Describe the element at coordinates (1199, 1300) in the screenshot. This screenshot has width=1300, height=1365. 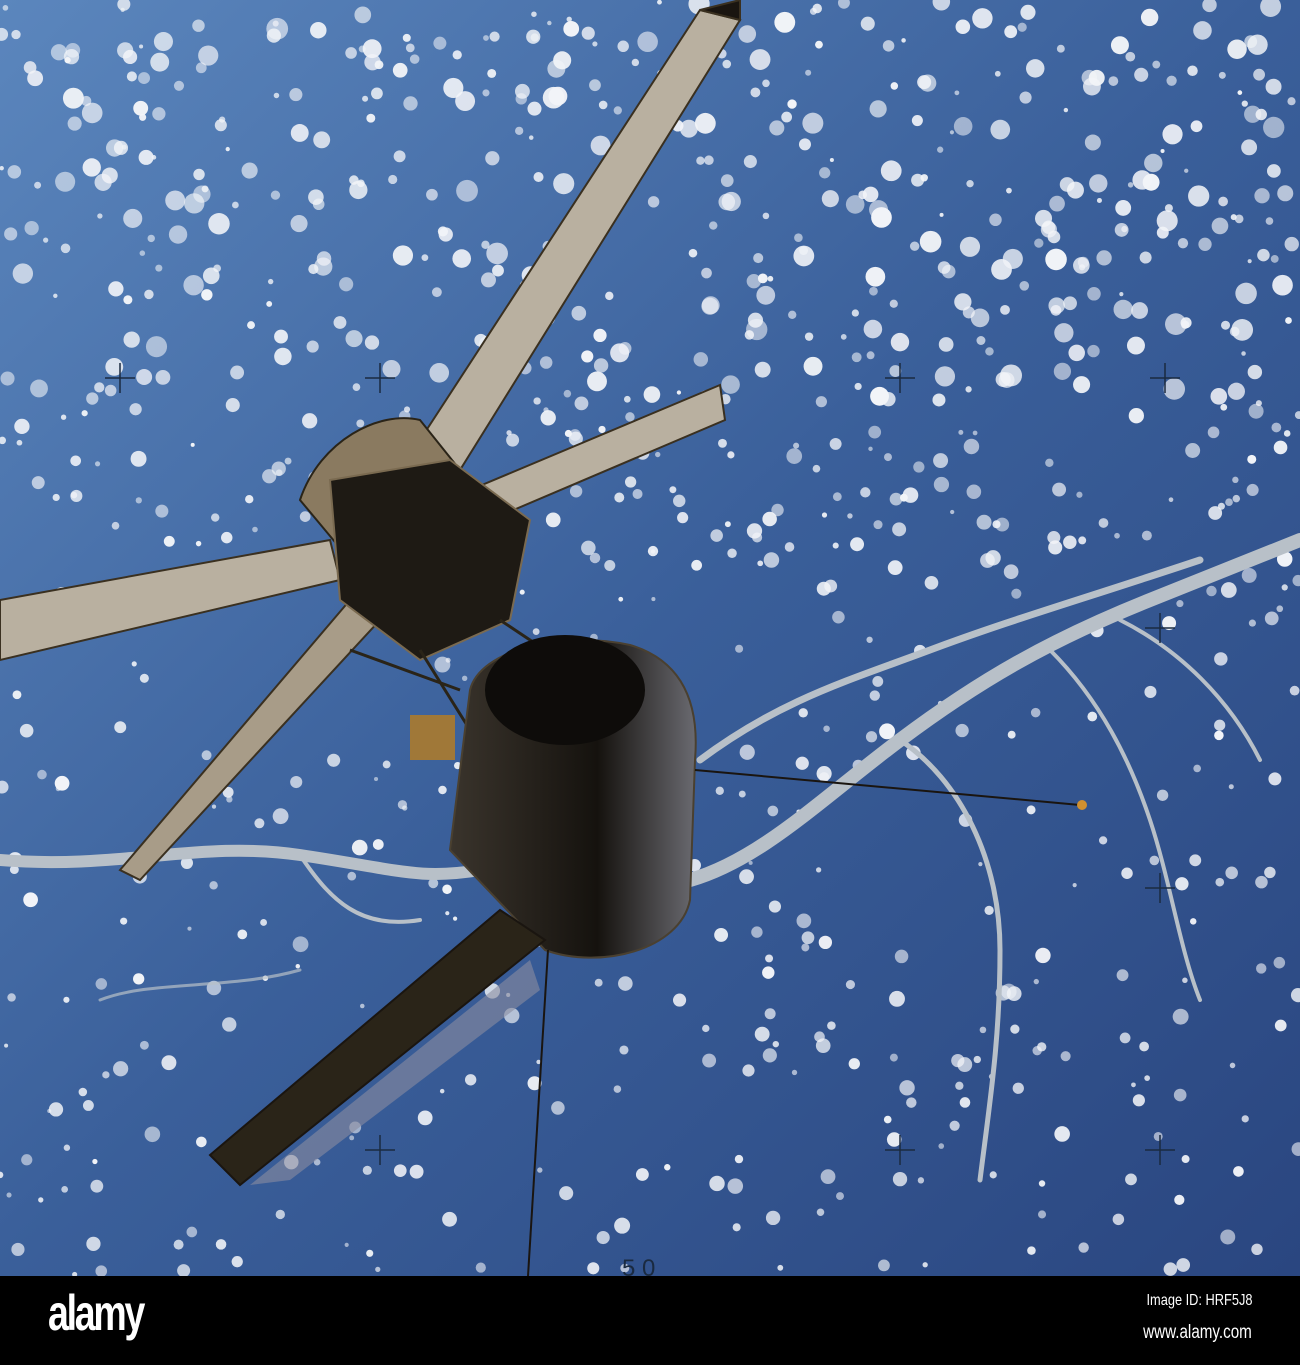
I see `image-id: Image ID: HRF5J8` at that location.